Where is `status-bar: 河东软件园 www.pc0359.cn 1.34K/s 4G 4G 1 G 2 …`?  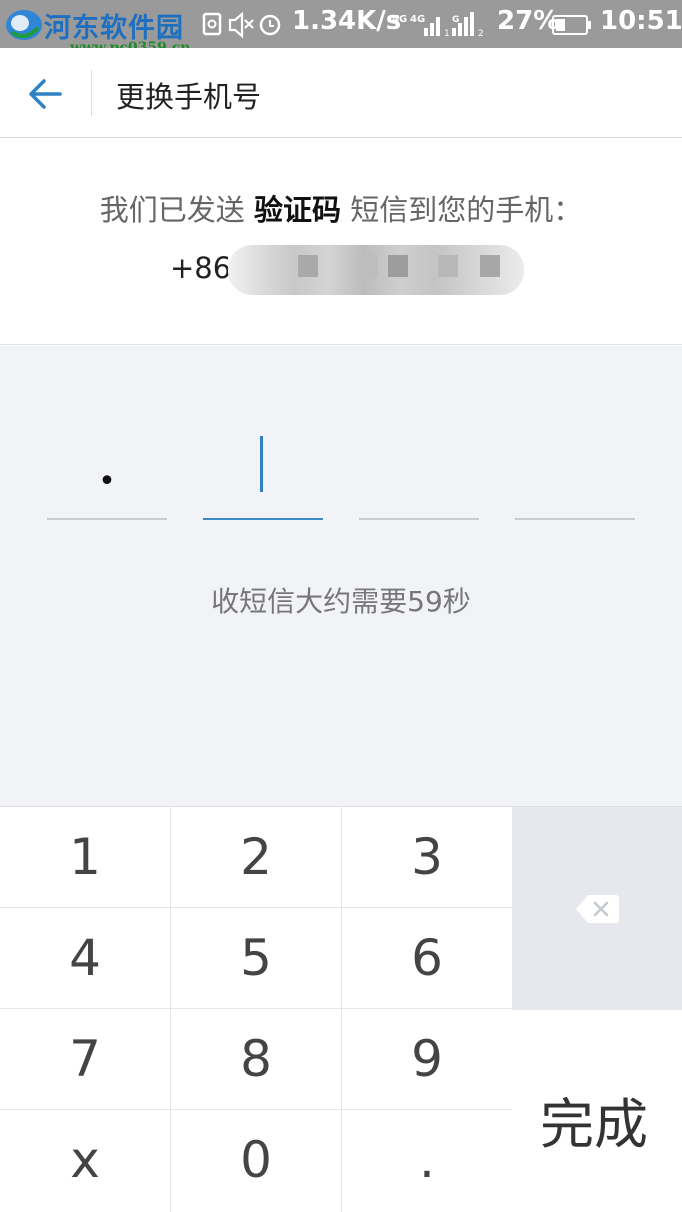 status-bar: 河东软件园 www.pc0359.cn 1.34K/s 4G 4G 1 G 2 … is located at coordinates (341, 28).